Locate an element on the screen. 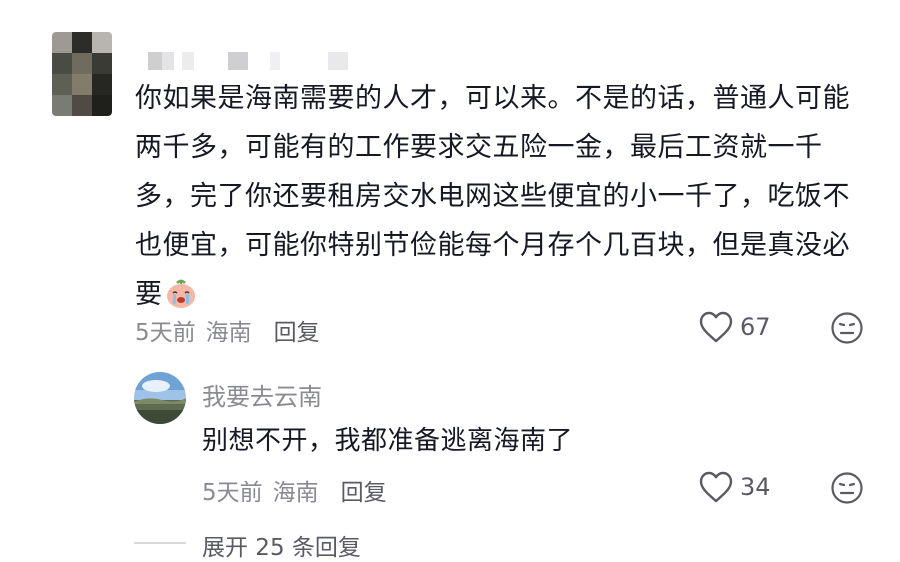 This screenshot has height=562, width=900. reply-username: 我要去云南 is located at coordinates (262, 394).